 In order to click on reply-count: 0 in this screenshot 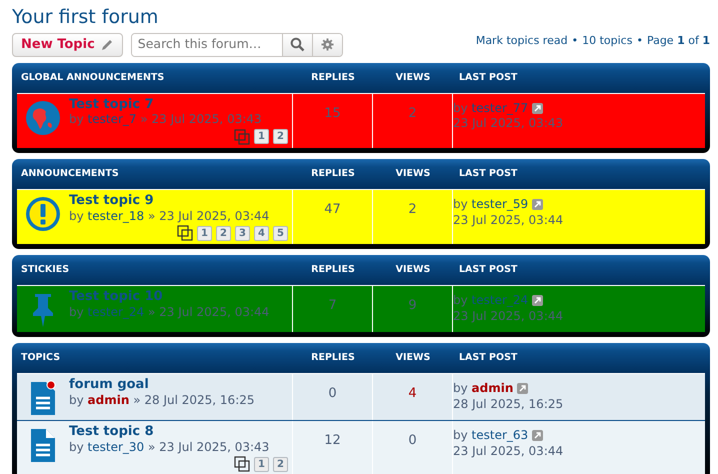, I will do `click(332, 394)`.